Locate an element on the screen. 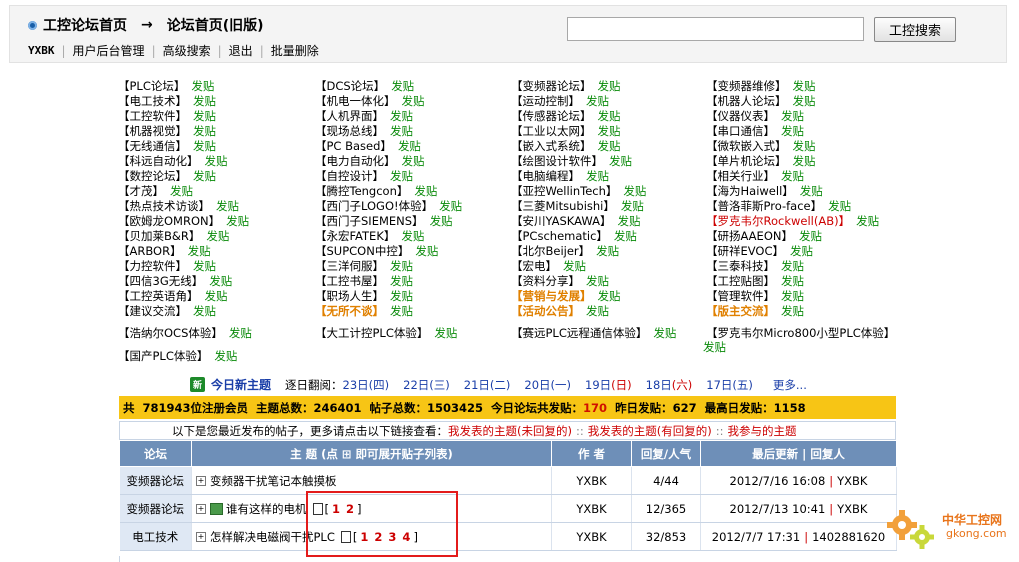 Image resolution: width=1019 pixels, height=562 pixels. forum-link: 【数控论坛】 is located at coordinates (152, 176).